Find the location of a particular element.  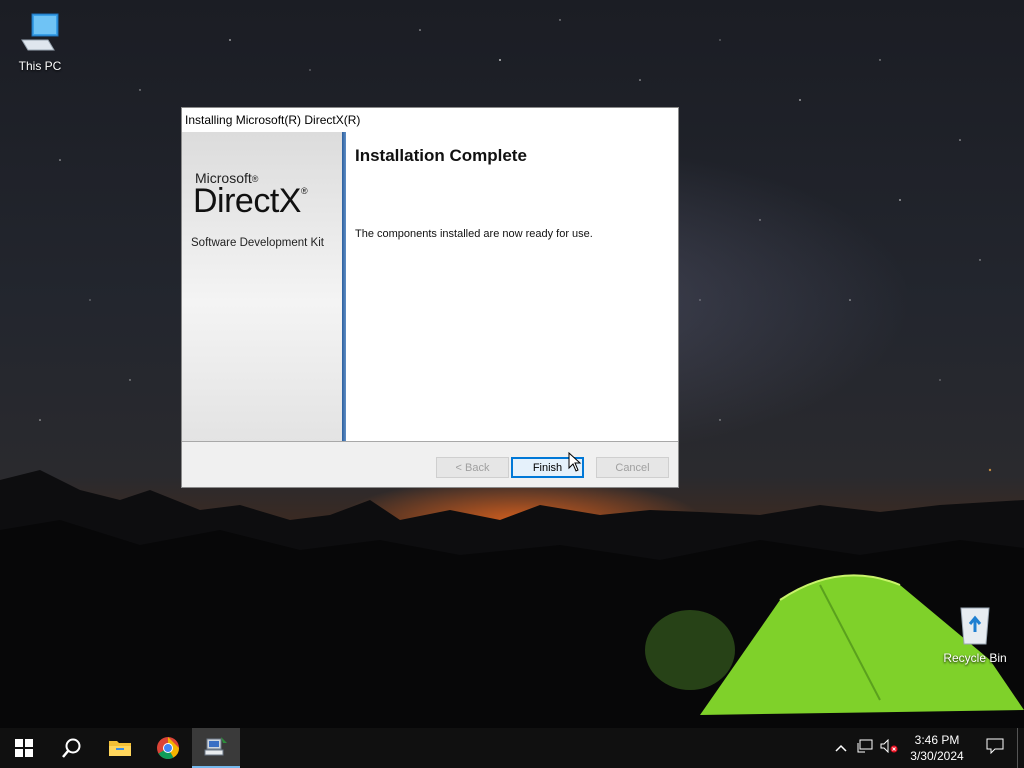

mouse-cursor-icon is located at coordinates (575, 462).